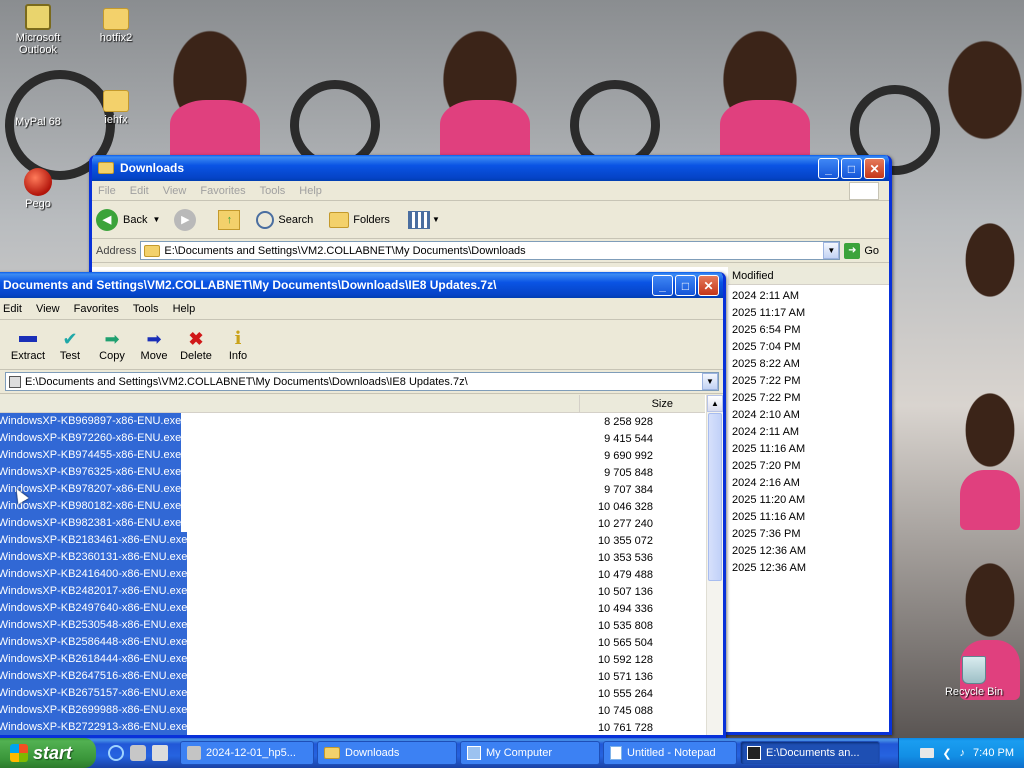  What do you see at coordinates (196, 345) in the screenshot?
I see `delete-button: ✖ Delete` at bounding box center [196, 345].